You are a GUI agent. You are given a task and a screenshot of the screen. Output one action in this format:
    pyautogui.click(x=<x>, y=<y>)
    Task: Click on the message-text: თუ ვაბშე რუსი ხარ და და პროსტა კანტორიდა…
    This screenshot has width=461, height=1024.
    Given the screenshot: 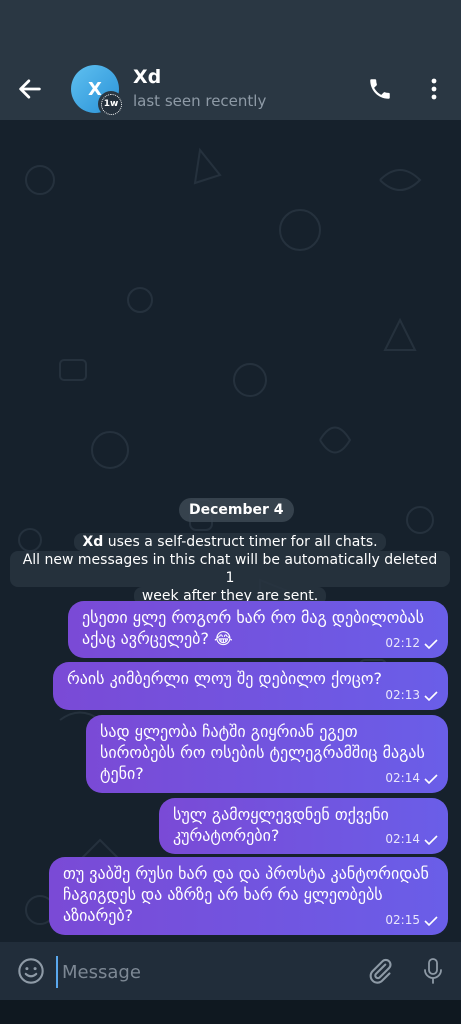 What is the action you would take?
    pyautogui.click(x=246, y=894)
    